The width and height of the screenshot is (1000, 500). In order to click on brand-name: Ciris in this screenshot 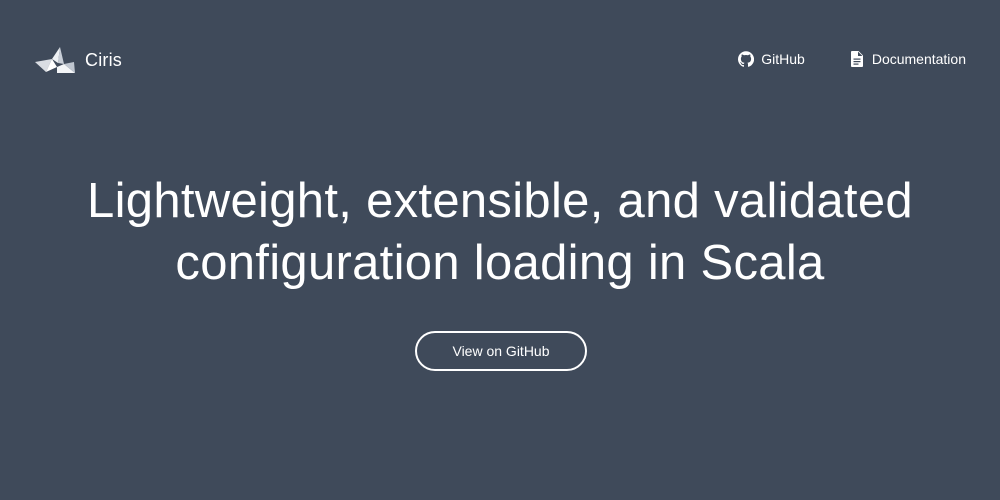, I will do `click(103, 60)`.